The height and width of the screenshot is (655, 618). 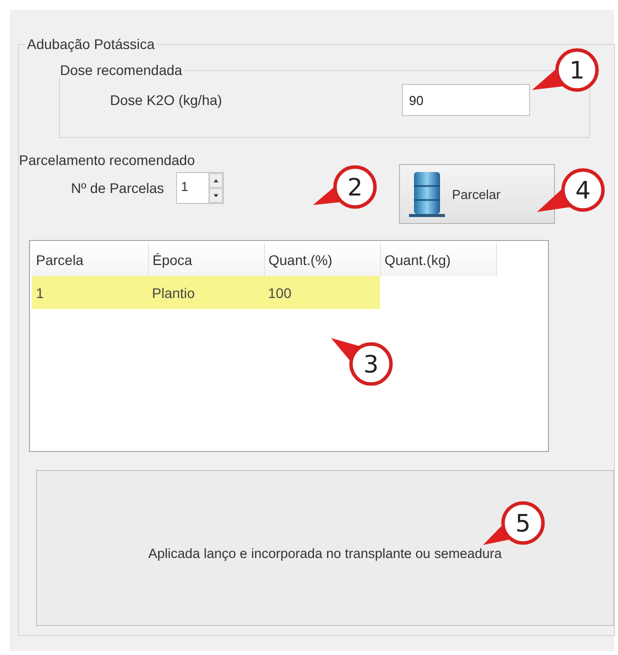 What do you see at coordinates (121, 70) in the screenshot?
I see `group-title: Dose recomendada` at bounding box center [121, 70].